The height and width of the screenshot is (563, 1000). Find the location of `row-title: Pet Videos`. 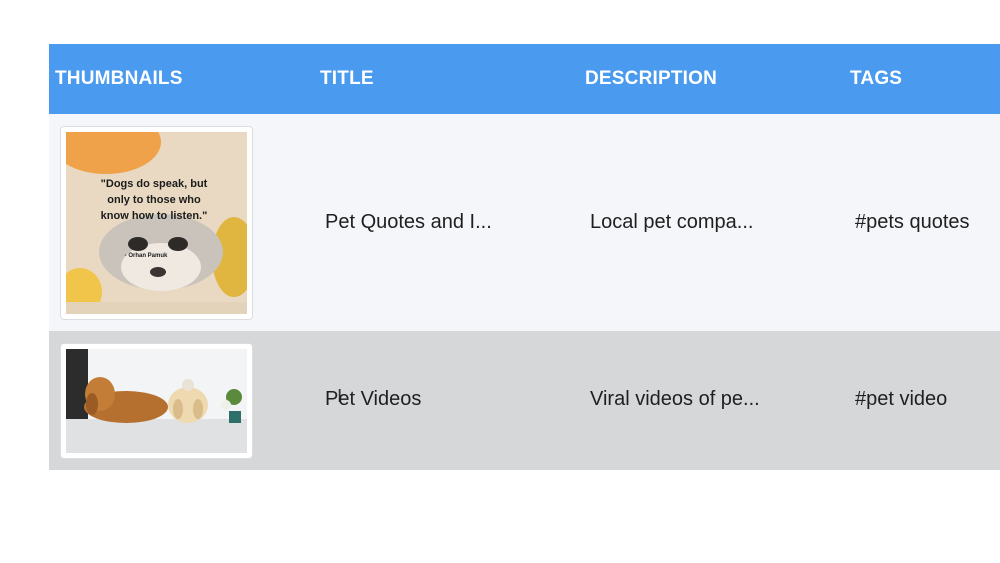

row-title: Pet Videos is located at coordinates (420, 399).